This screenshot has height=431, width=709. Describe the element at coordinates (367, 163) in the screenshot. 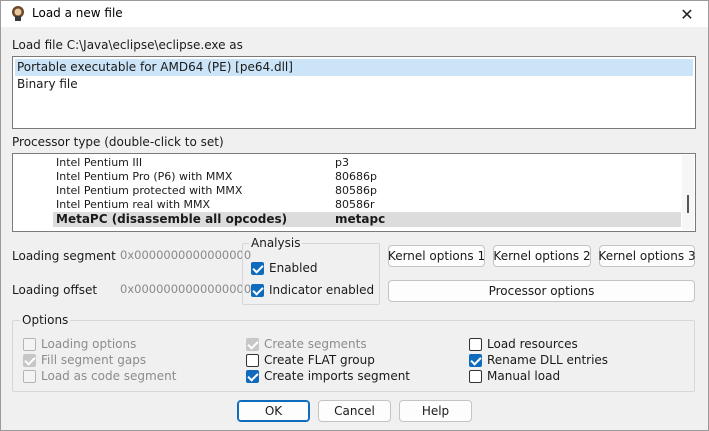

I see `processor-row: Intel Pentium III p3` at that location.